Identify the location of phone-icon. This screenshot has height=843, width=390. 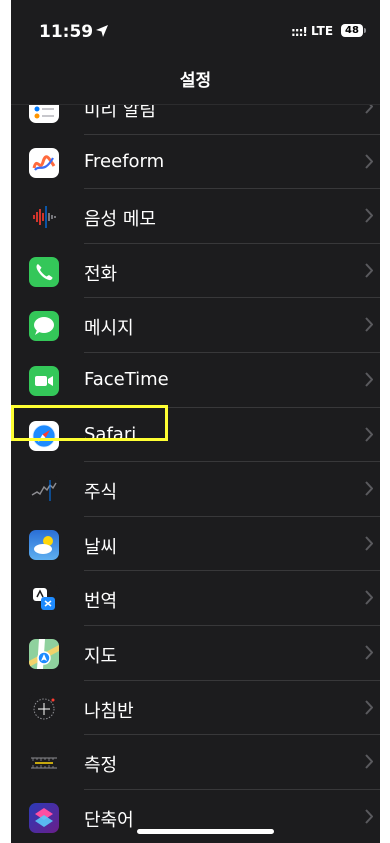
(44, 271).